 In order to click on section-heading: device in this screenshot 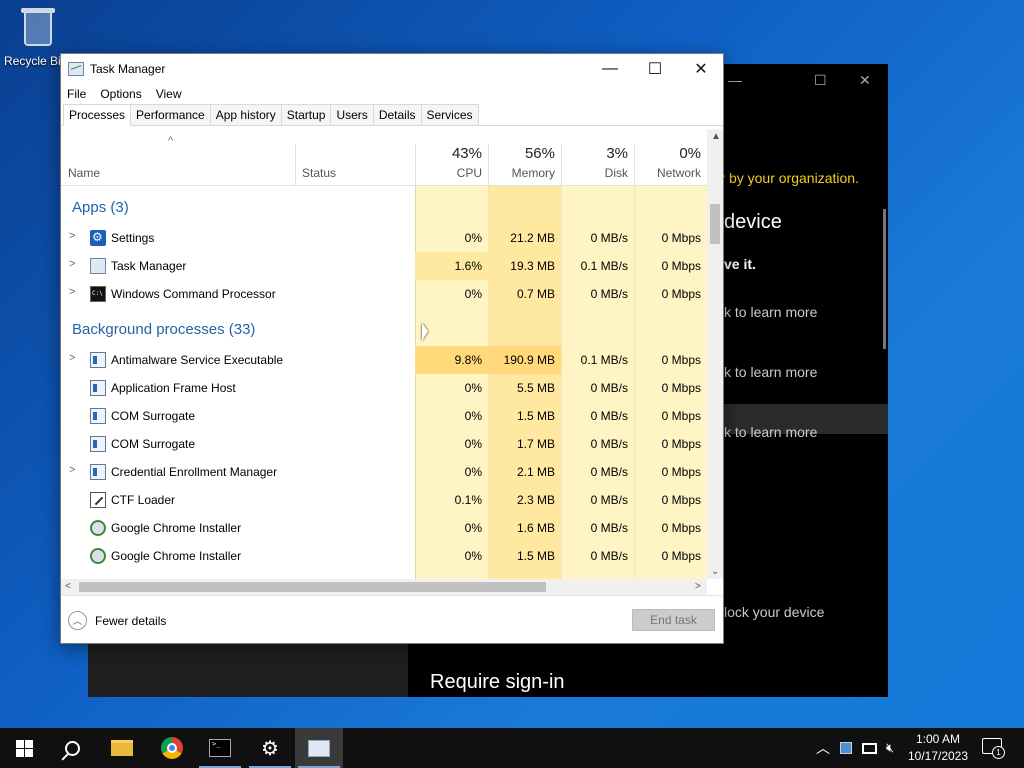, I will do `click(753, 222)`.